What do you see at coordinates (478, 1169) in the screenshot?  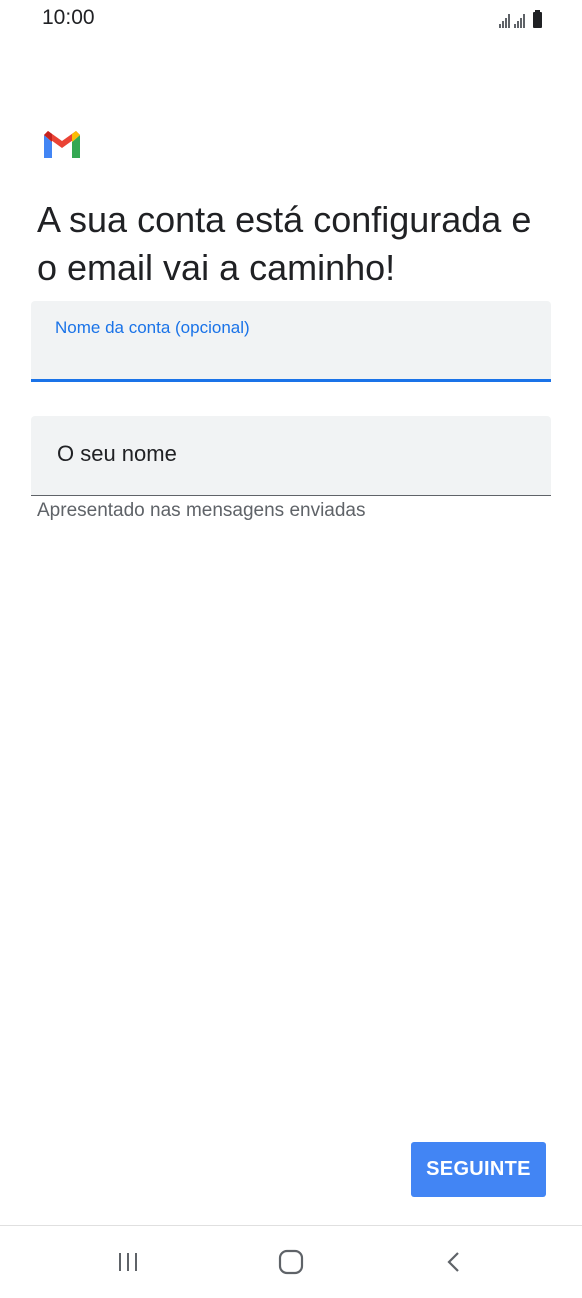 I see `next-button: SEGUINTE` at bounding box center [478, 1169].